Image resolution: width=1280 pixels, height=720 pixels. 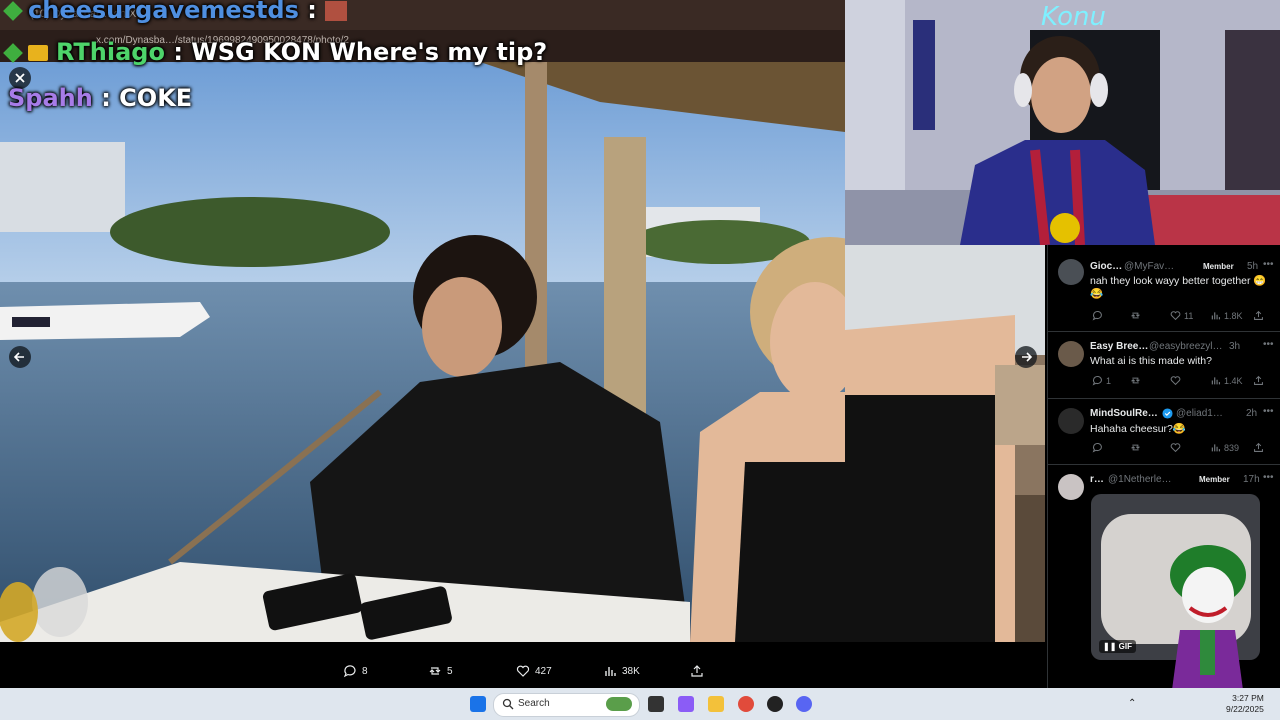 I want to click on photo-scene-right, so click(x=945, y=443).